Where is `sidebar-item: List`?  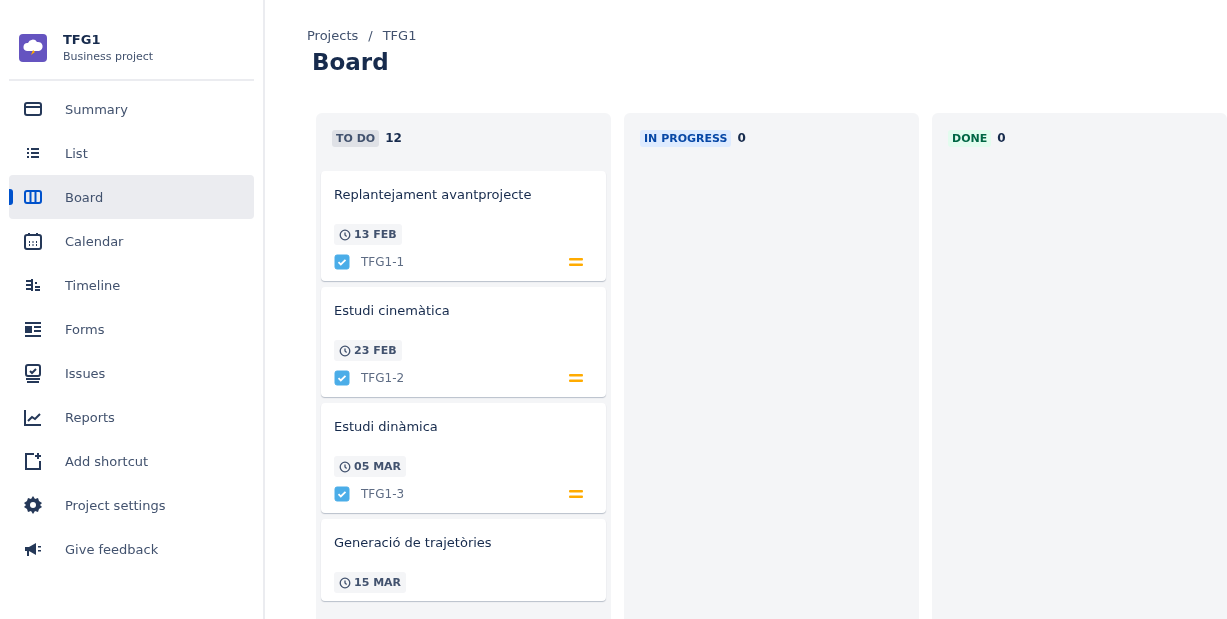 sidebar-item: List is located at coordinates (131, 153).